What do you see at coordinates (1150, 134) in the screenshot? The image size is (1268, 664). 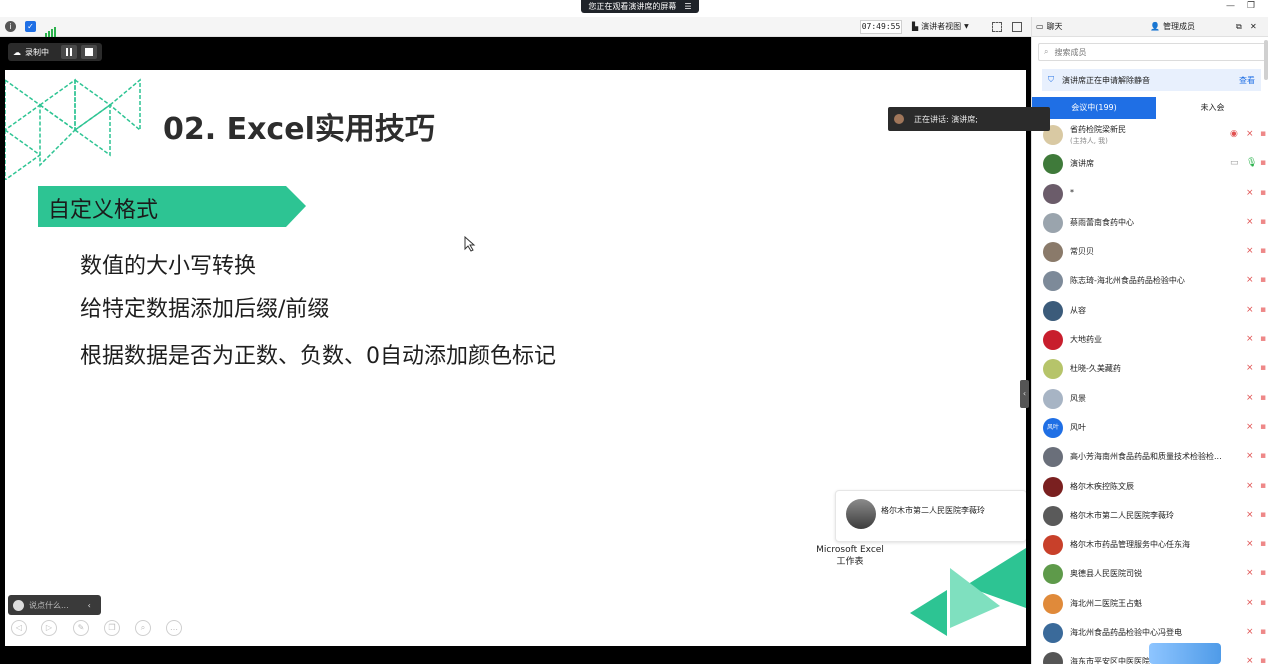 I see `member-row: 省药检院梁新民 (主持人, 我) ◉ ⨯ ▪` at bounding box center [1150, 134].